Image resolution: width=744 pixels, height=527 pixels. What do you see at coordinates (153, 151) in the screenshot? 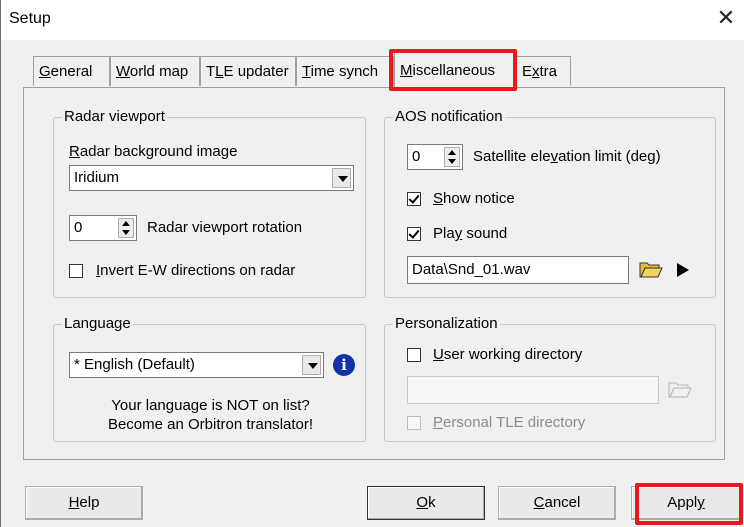
I see `radar-bg-label: Radar background image` at bounding box center [153, 151].